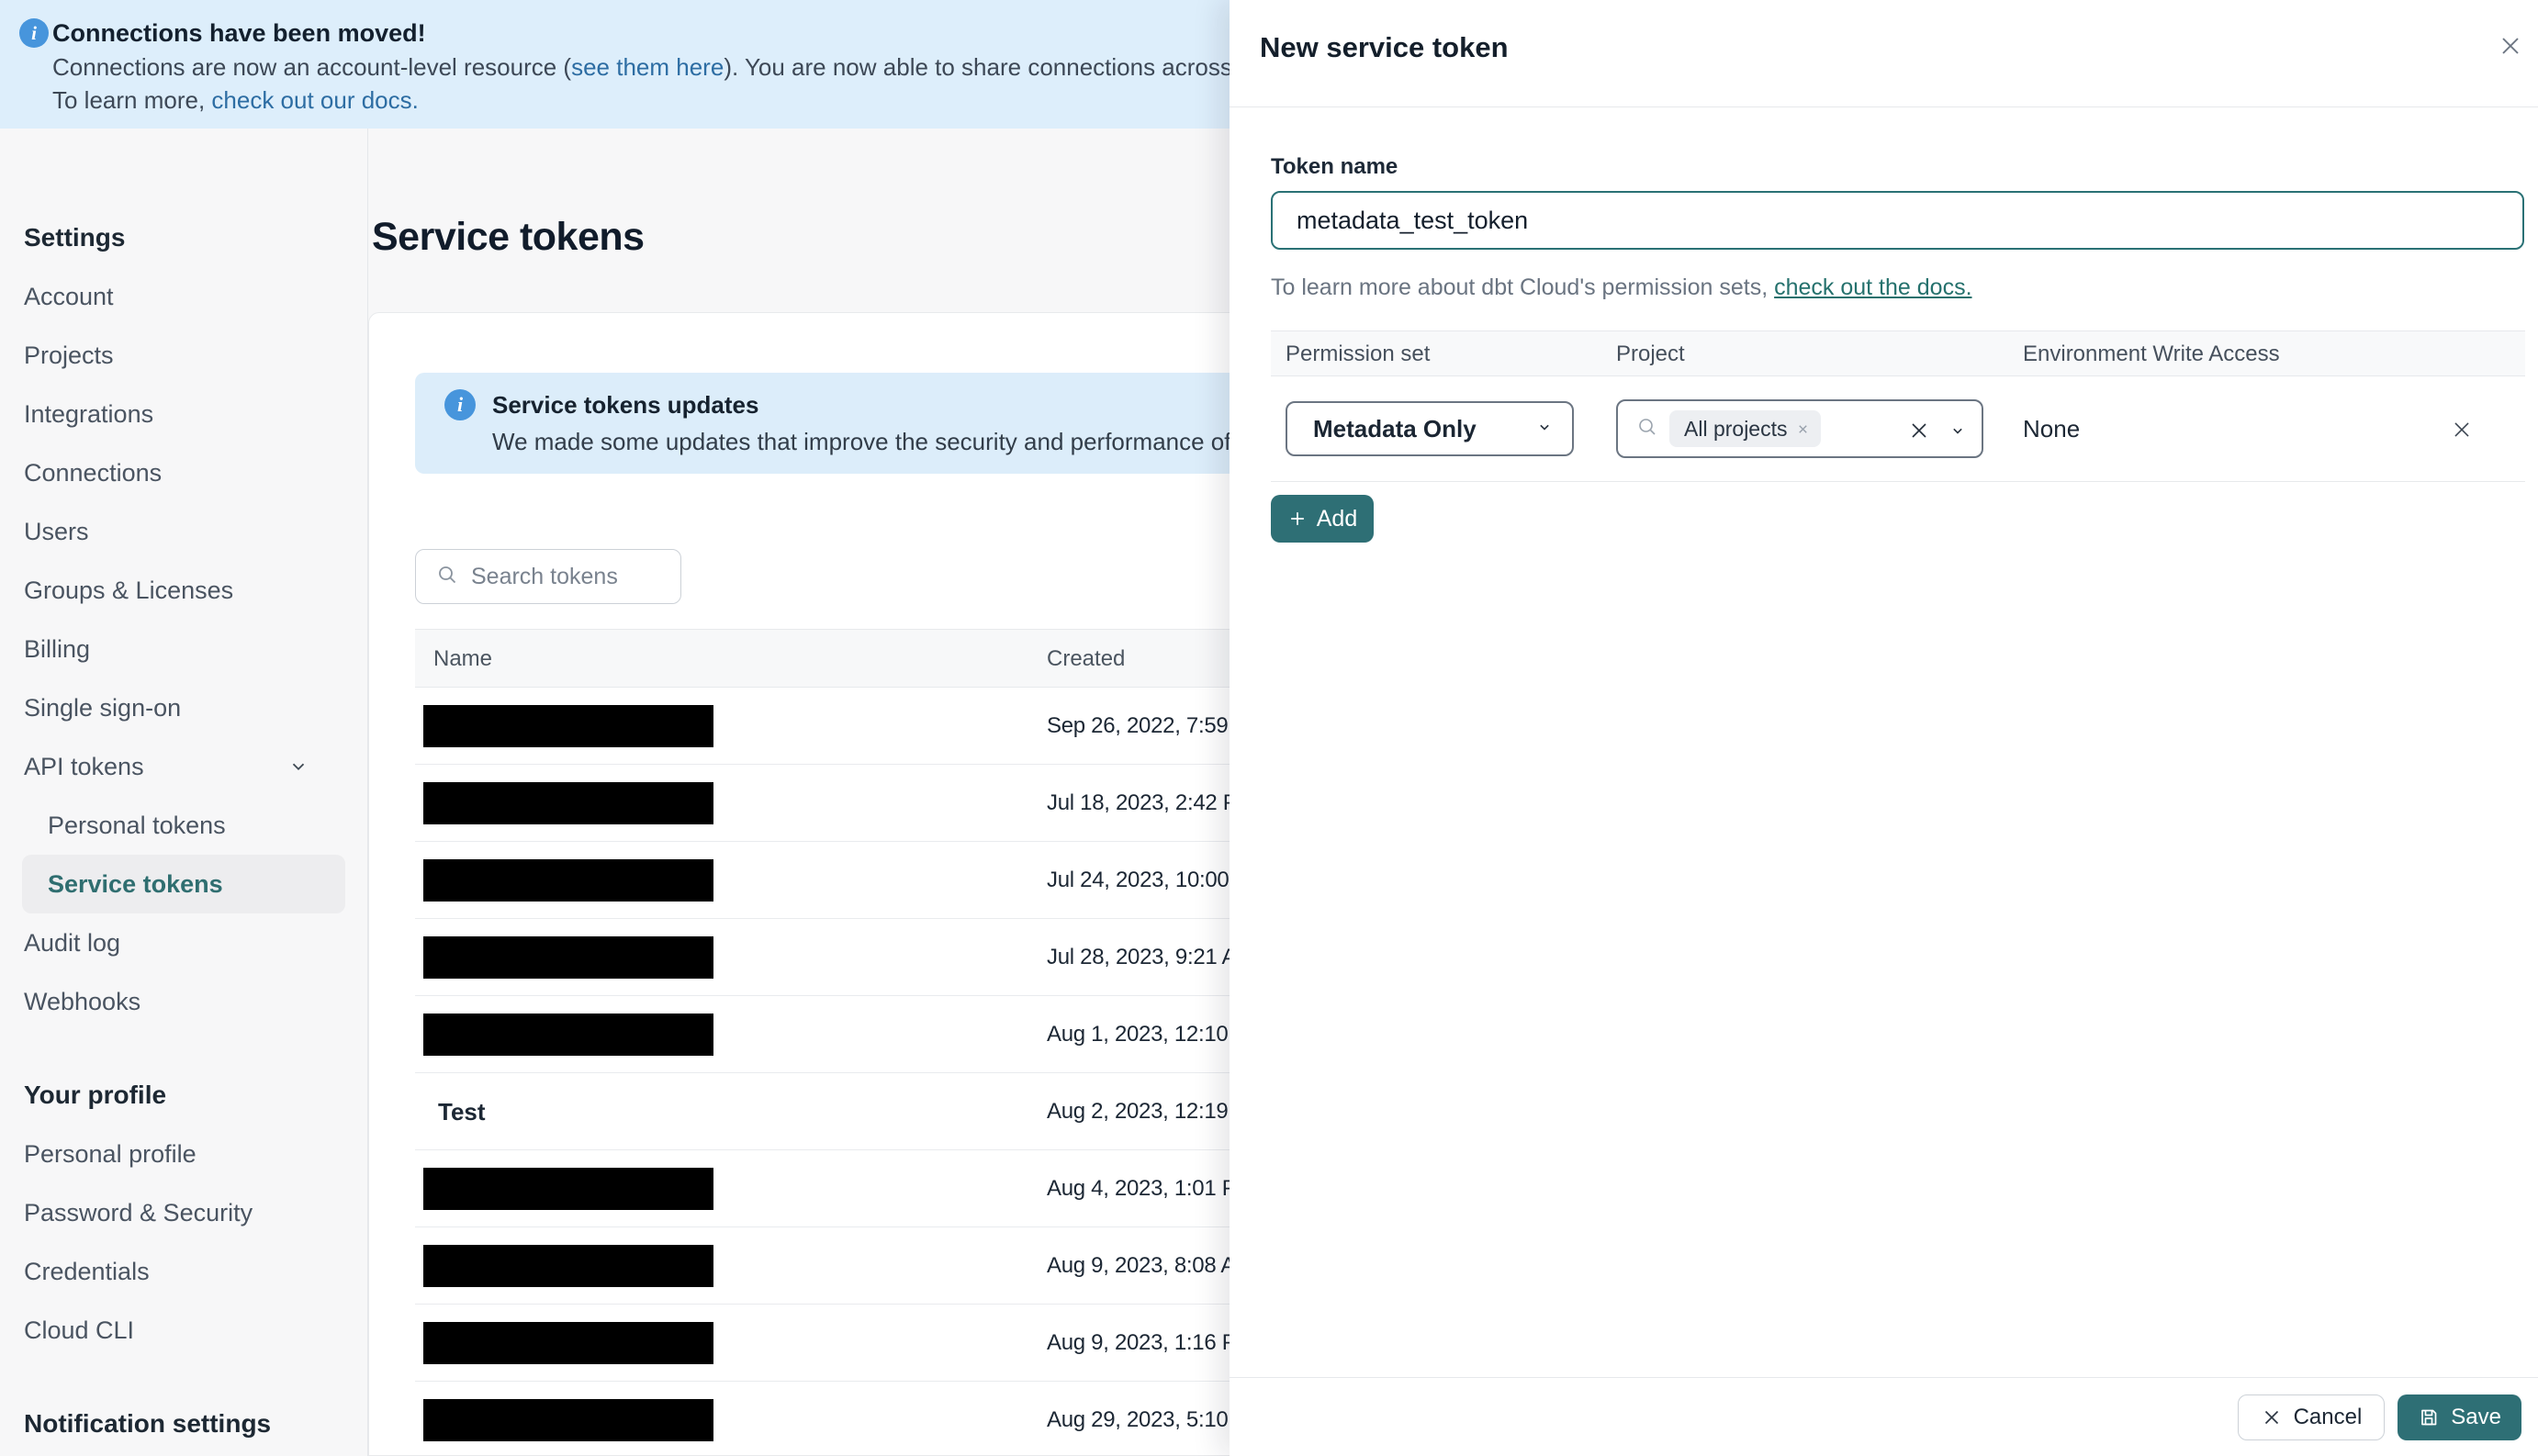 This screenshot has height=1456, width=2538. I want to click on check-out-the-docs-link: check out the docs., so click(1873, 287).